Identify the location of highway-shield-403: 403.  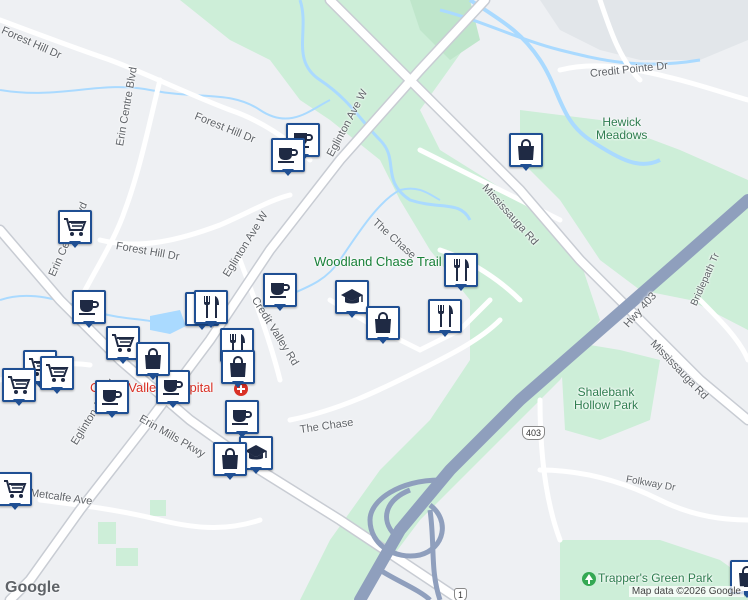
(534, 433).